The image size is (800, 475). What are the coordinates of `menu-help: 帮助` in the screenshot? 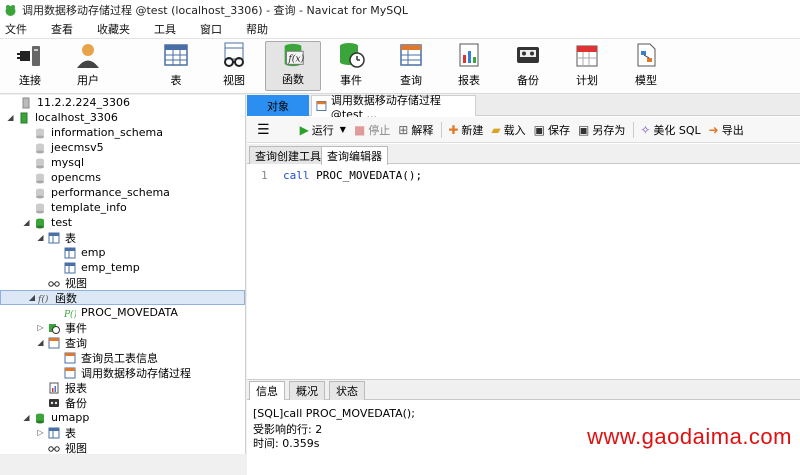 It's located at (260, 29).